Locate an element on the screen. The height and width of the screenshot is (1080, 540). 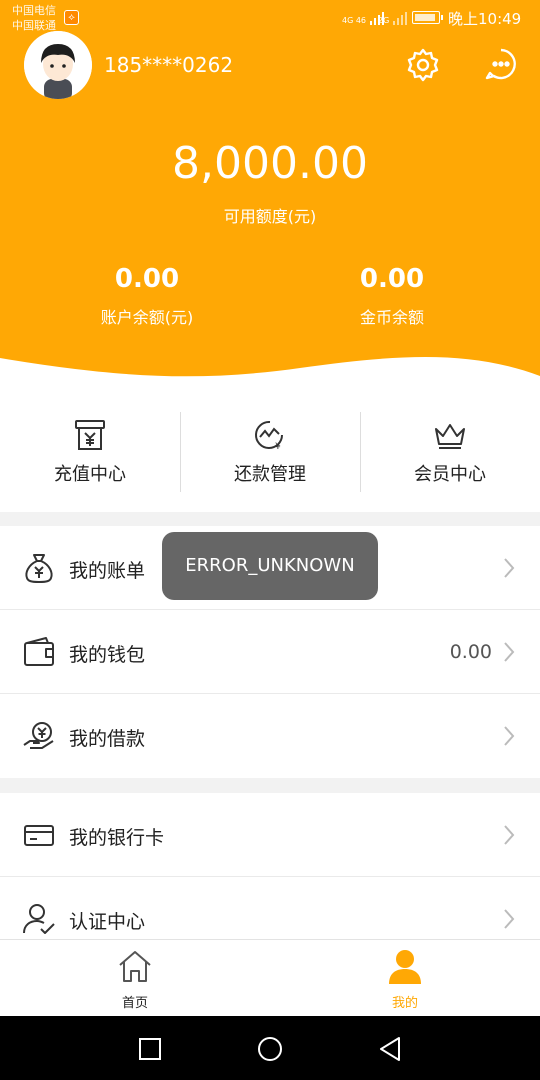
repayment-icon: ¥ is located at coordinates (269, 436).